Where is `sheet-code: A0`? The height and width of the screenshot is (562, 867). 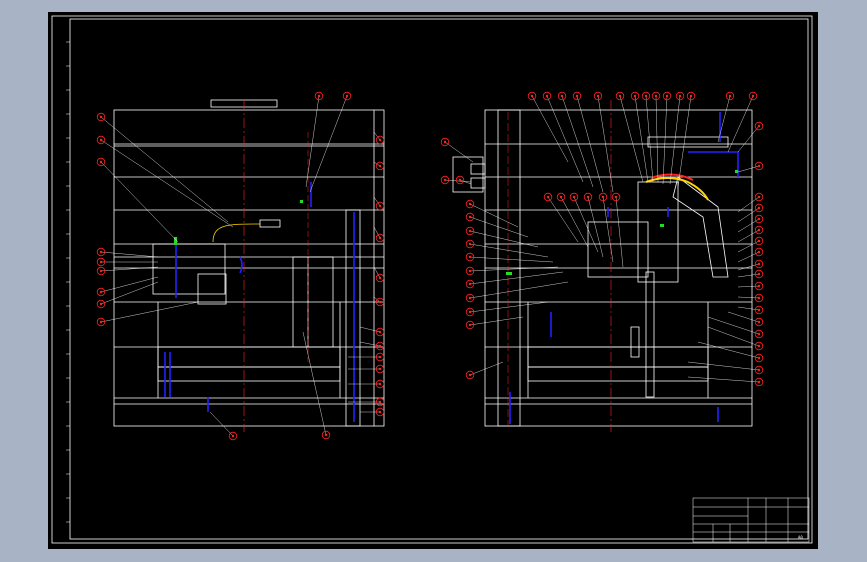
sheet-code: A0 is located at coordinates (800, 537).